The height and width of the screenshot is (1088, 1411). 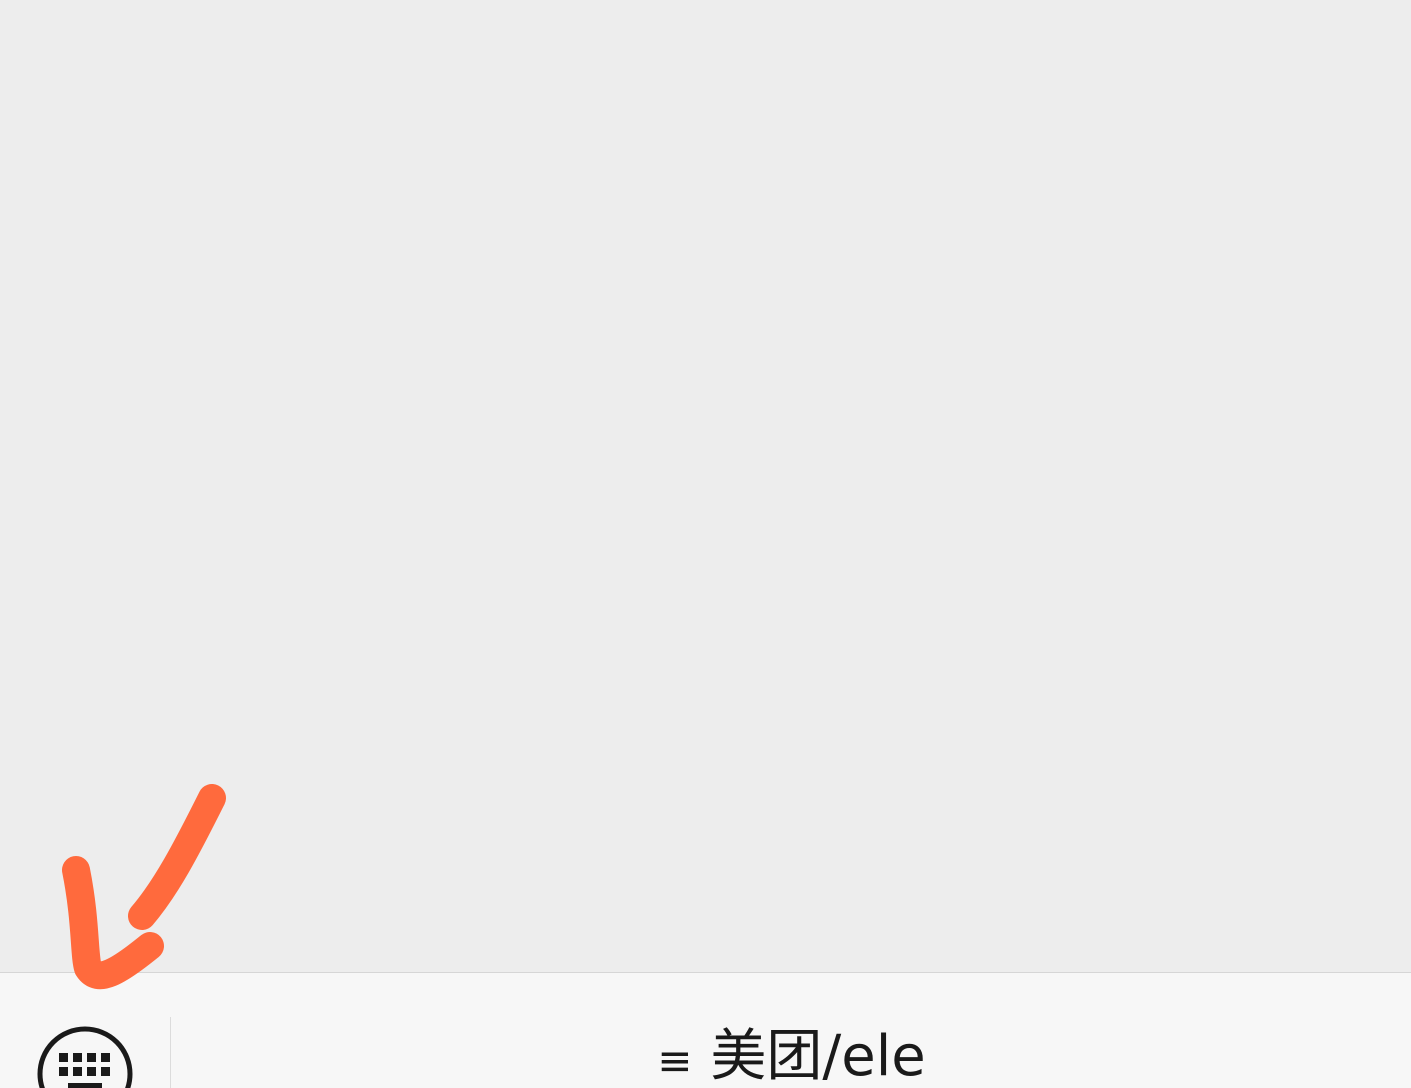 I want to click on keyboard-toggle-button, so click(x=85, y=1056).